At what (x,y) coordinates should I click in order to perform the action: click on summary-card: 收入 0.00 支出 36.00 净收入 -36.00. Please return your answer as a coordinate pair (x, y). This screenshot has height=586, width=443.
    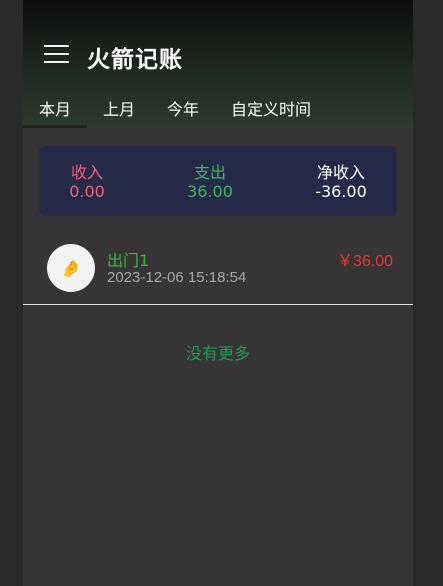
    Looking at the image, I should click on (218, 181).